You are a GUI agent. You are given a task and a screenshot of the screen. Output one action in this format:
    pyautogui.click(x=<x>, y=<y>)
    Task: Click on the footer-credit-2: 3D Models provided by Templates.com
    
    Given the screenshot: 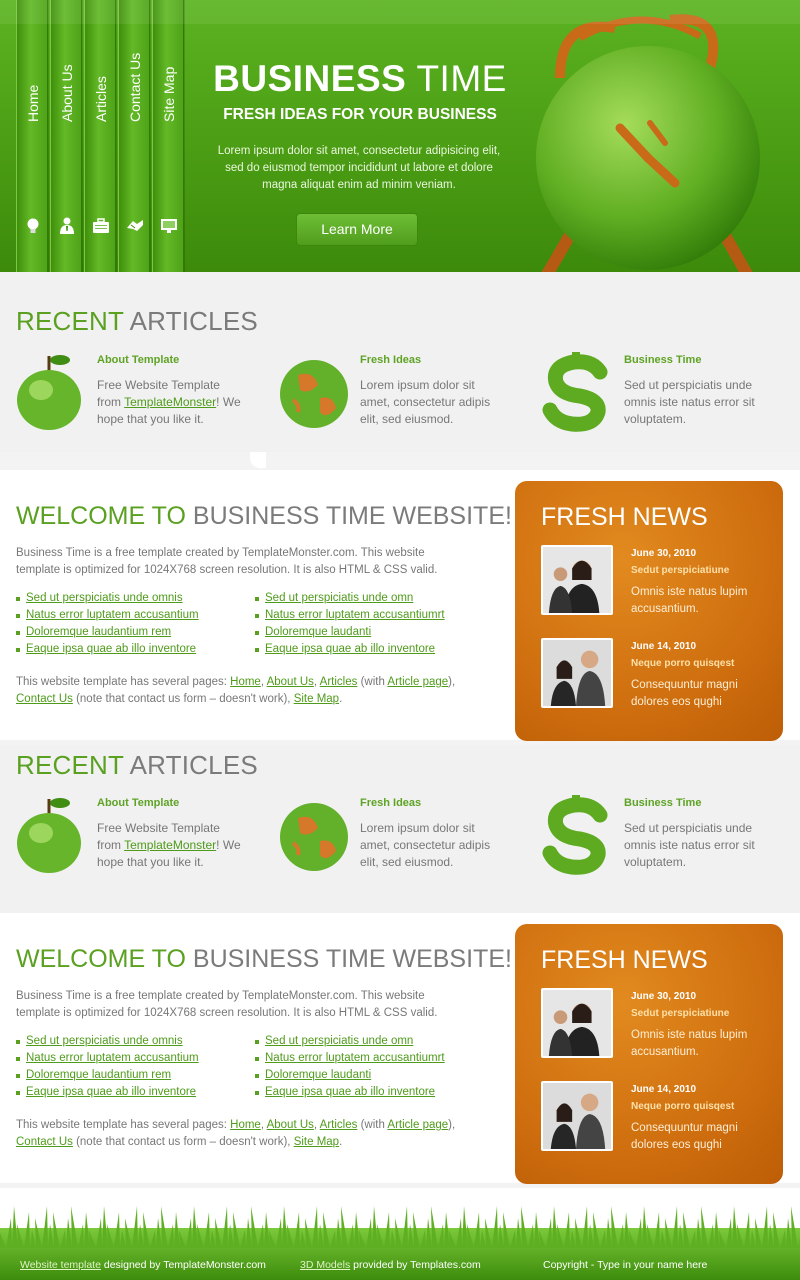 What is the action you would take?
    pyautogui.click(x=390, y=1265)
    